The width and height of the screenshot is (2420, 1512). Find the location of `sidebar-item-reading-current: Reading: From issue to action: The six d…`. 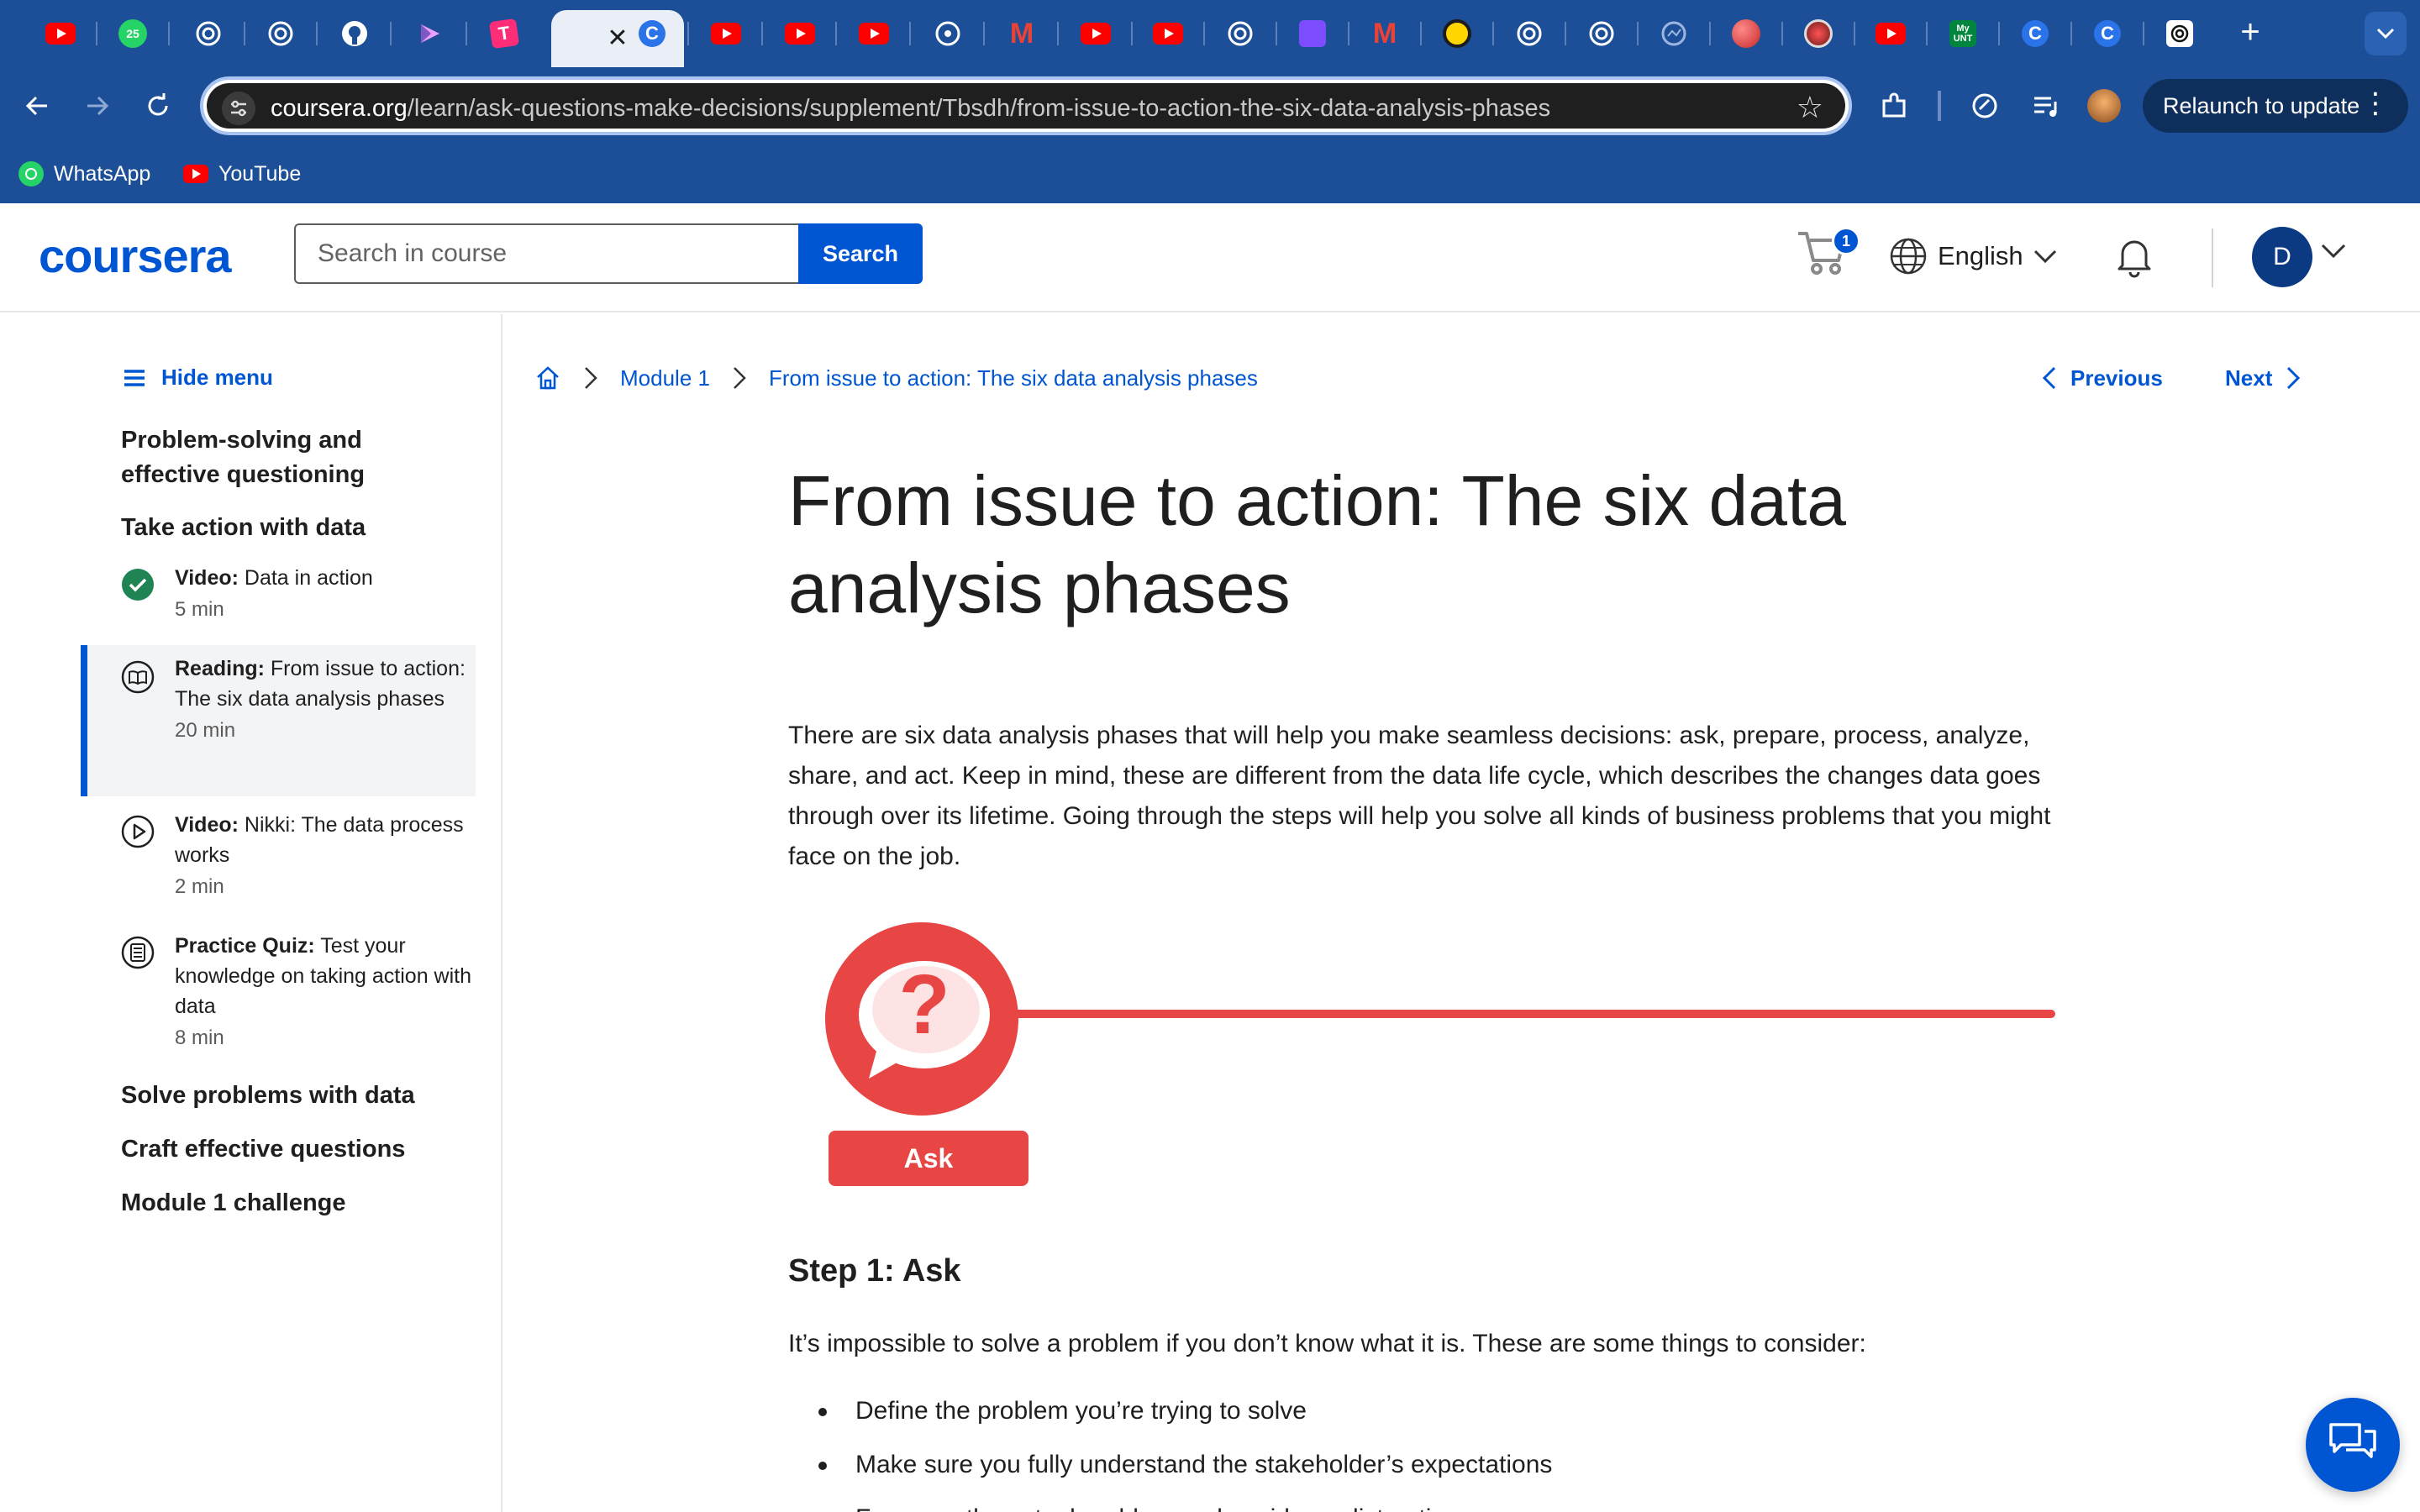

sidebar-item-reading-current: Reading: From issue to action: The six d… is located at coordinates (278, 720).